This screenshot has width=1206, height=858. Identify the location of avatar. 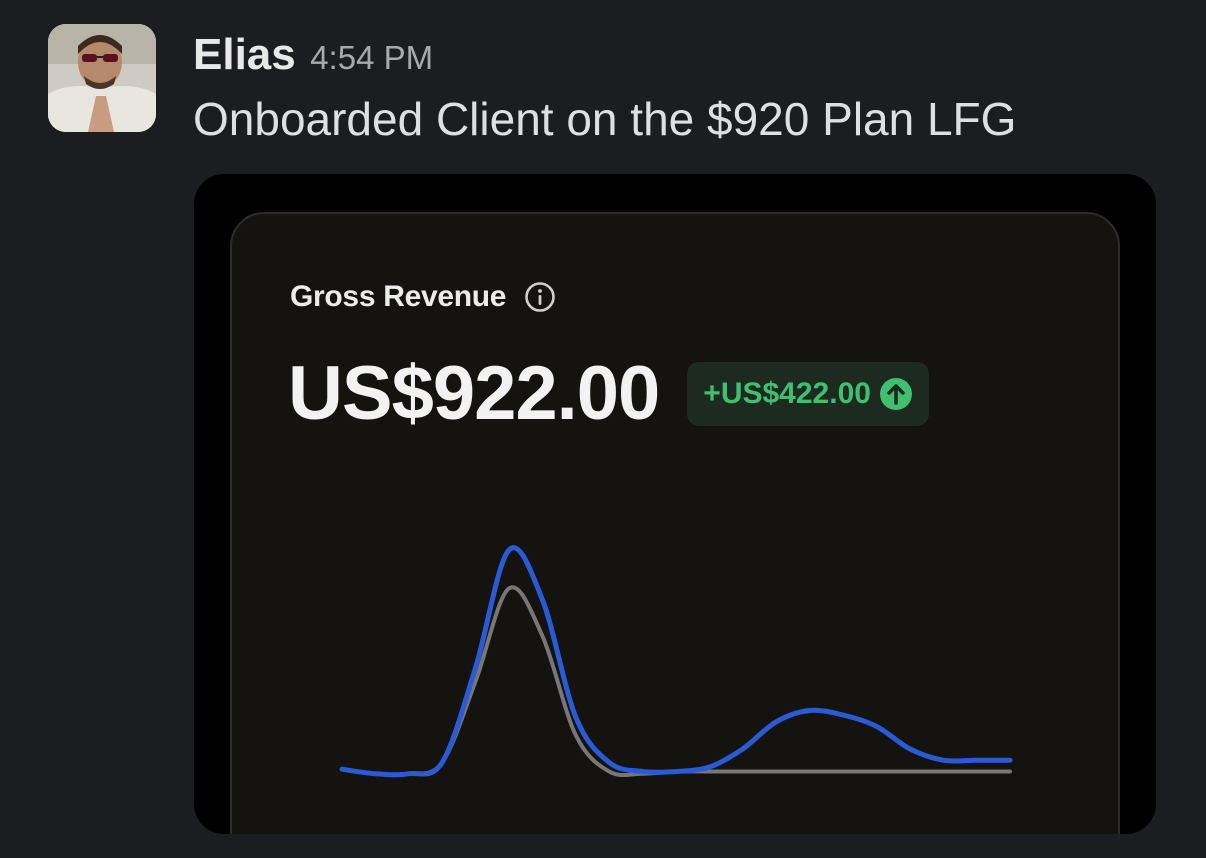
(102, 78).